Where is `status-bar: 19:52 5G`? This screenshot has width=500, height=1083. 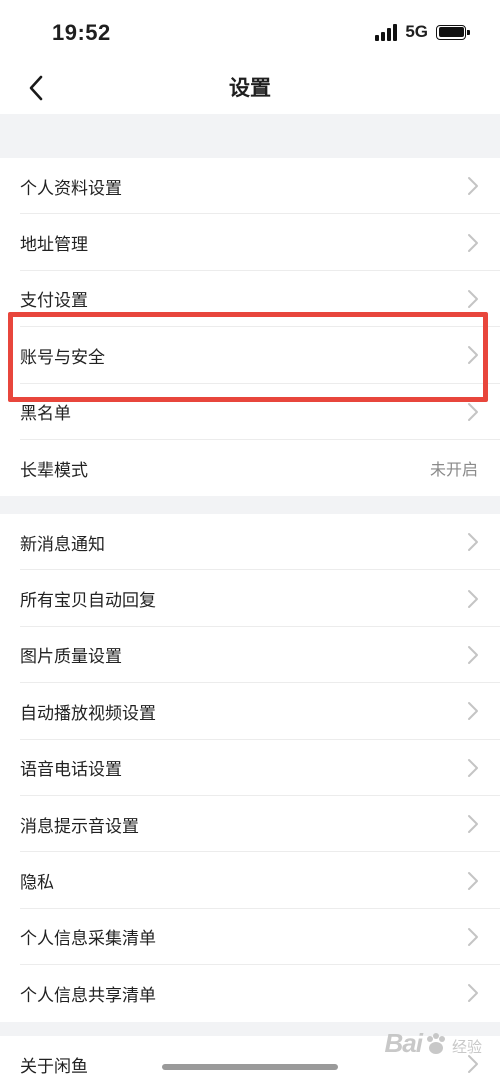
status-bar: 19:52 5G is located at coordinates (250, 31).